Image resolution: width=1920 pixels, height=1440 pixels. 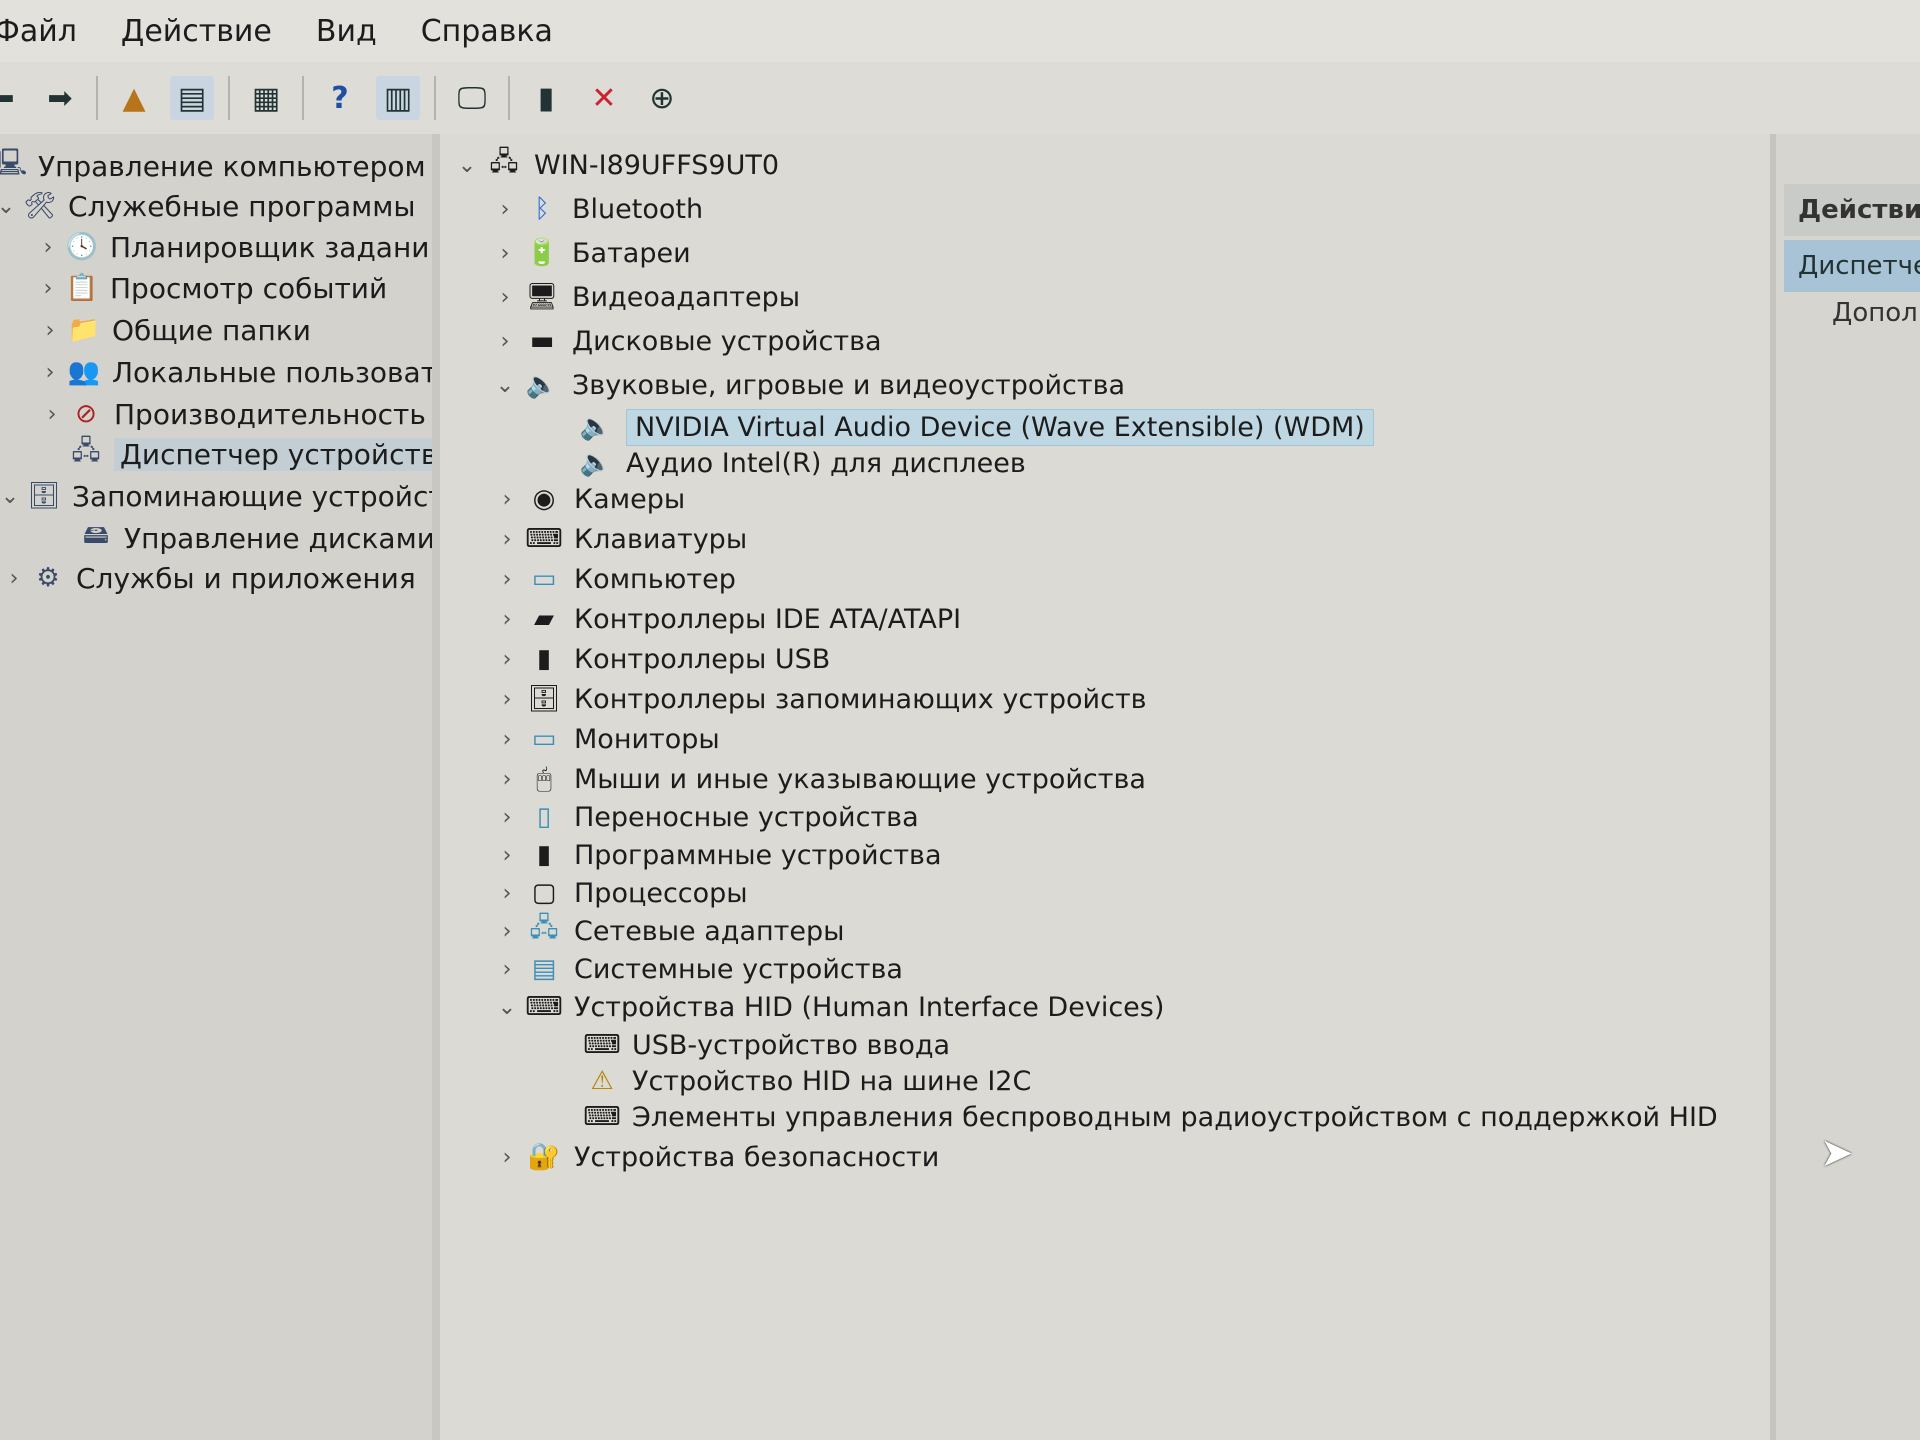 What do you see at coordinates (766, 1045) in the screenshot?
I see `device-usb-input: ⌨ USB-устройство ввода` at bounding box center [766, 1045].